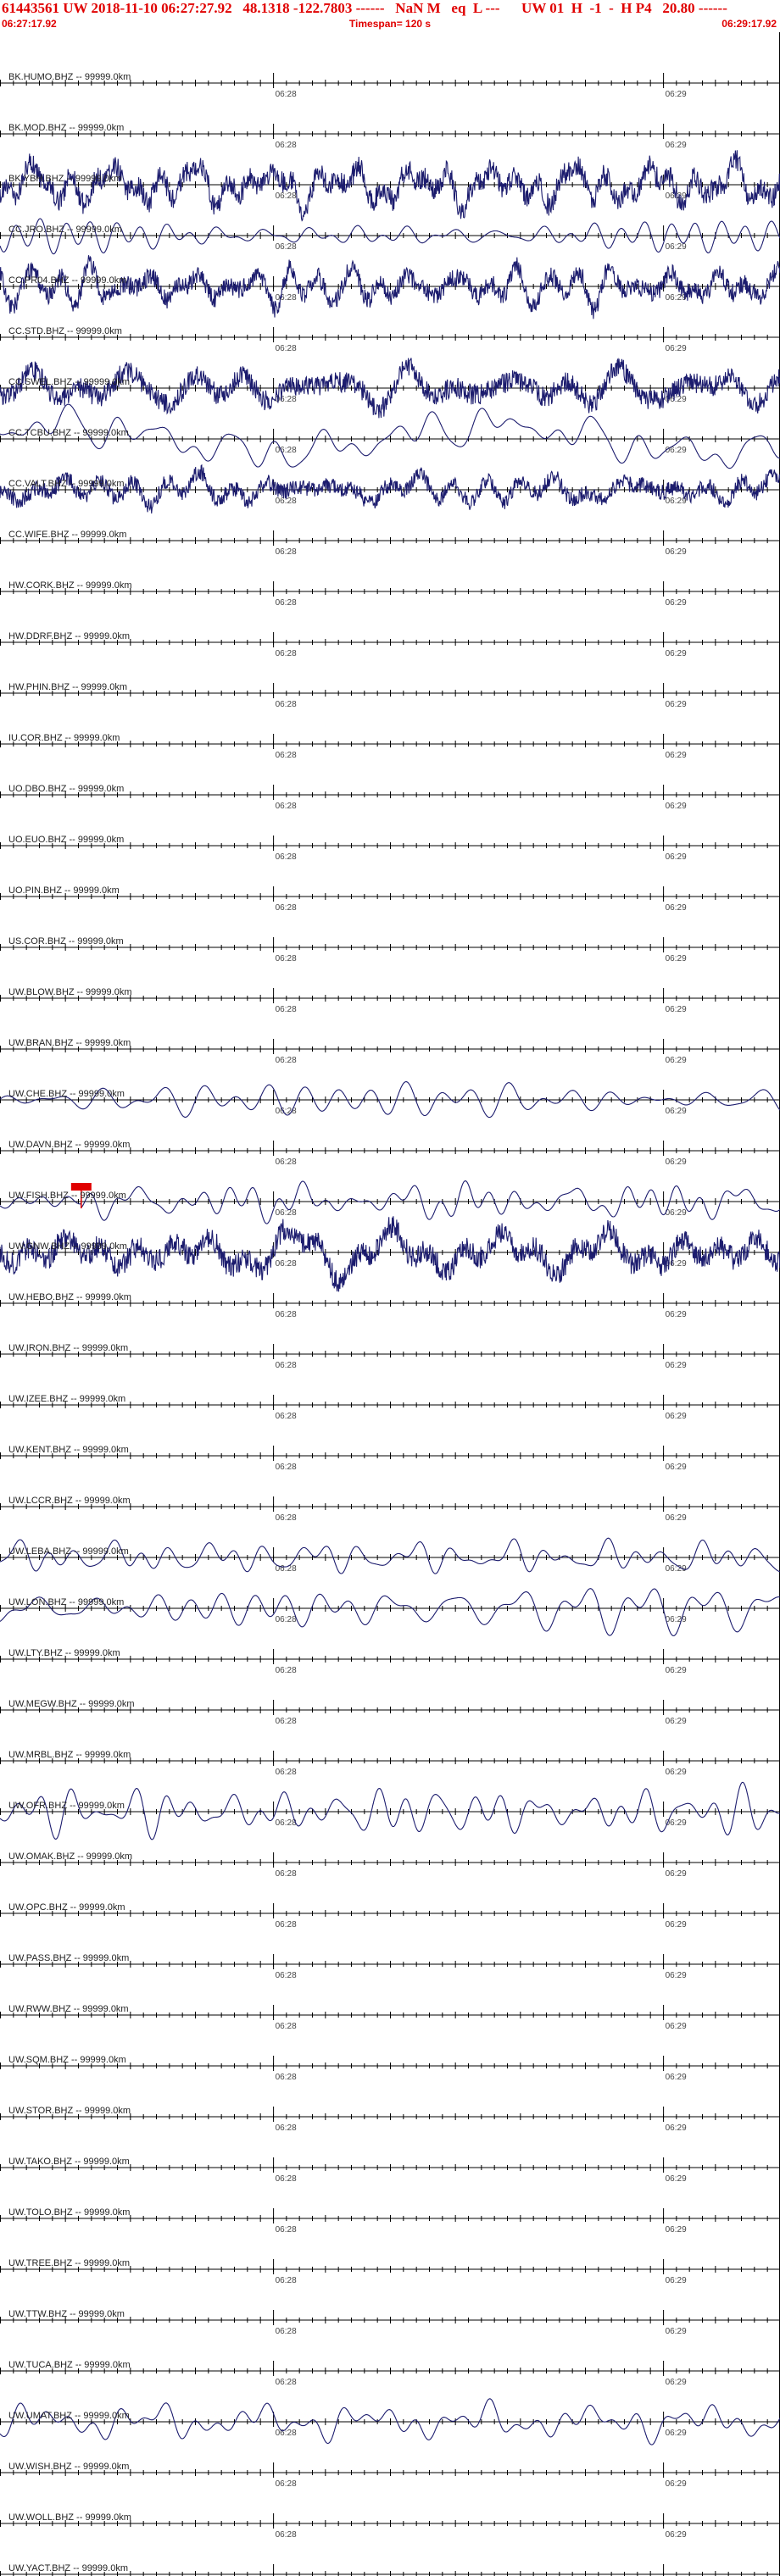  Describe the element at coordinates (390, 594) in the screenshot. I see `station-row: 06:28 06:29 HW.CORK.BHZ -- 99999.0km` at that location.